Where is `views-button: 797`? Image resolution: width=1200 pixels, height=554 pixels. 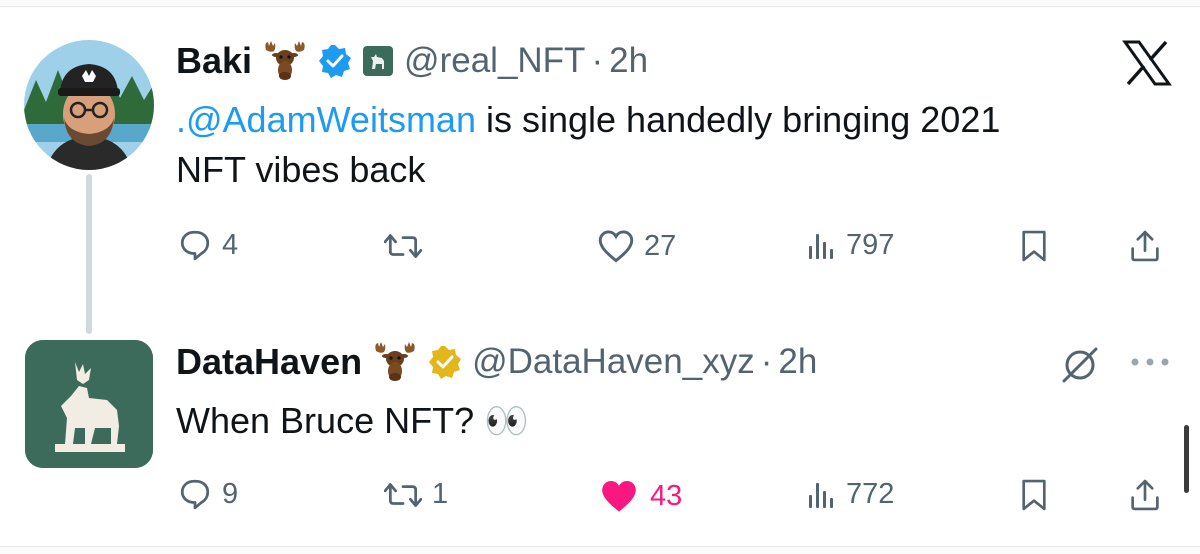
views-button: 797 is located at coordinates (850, 245).